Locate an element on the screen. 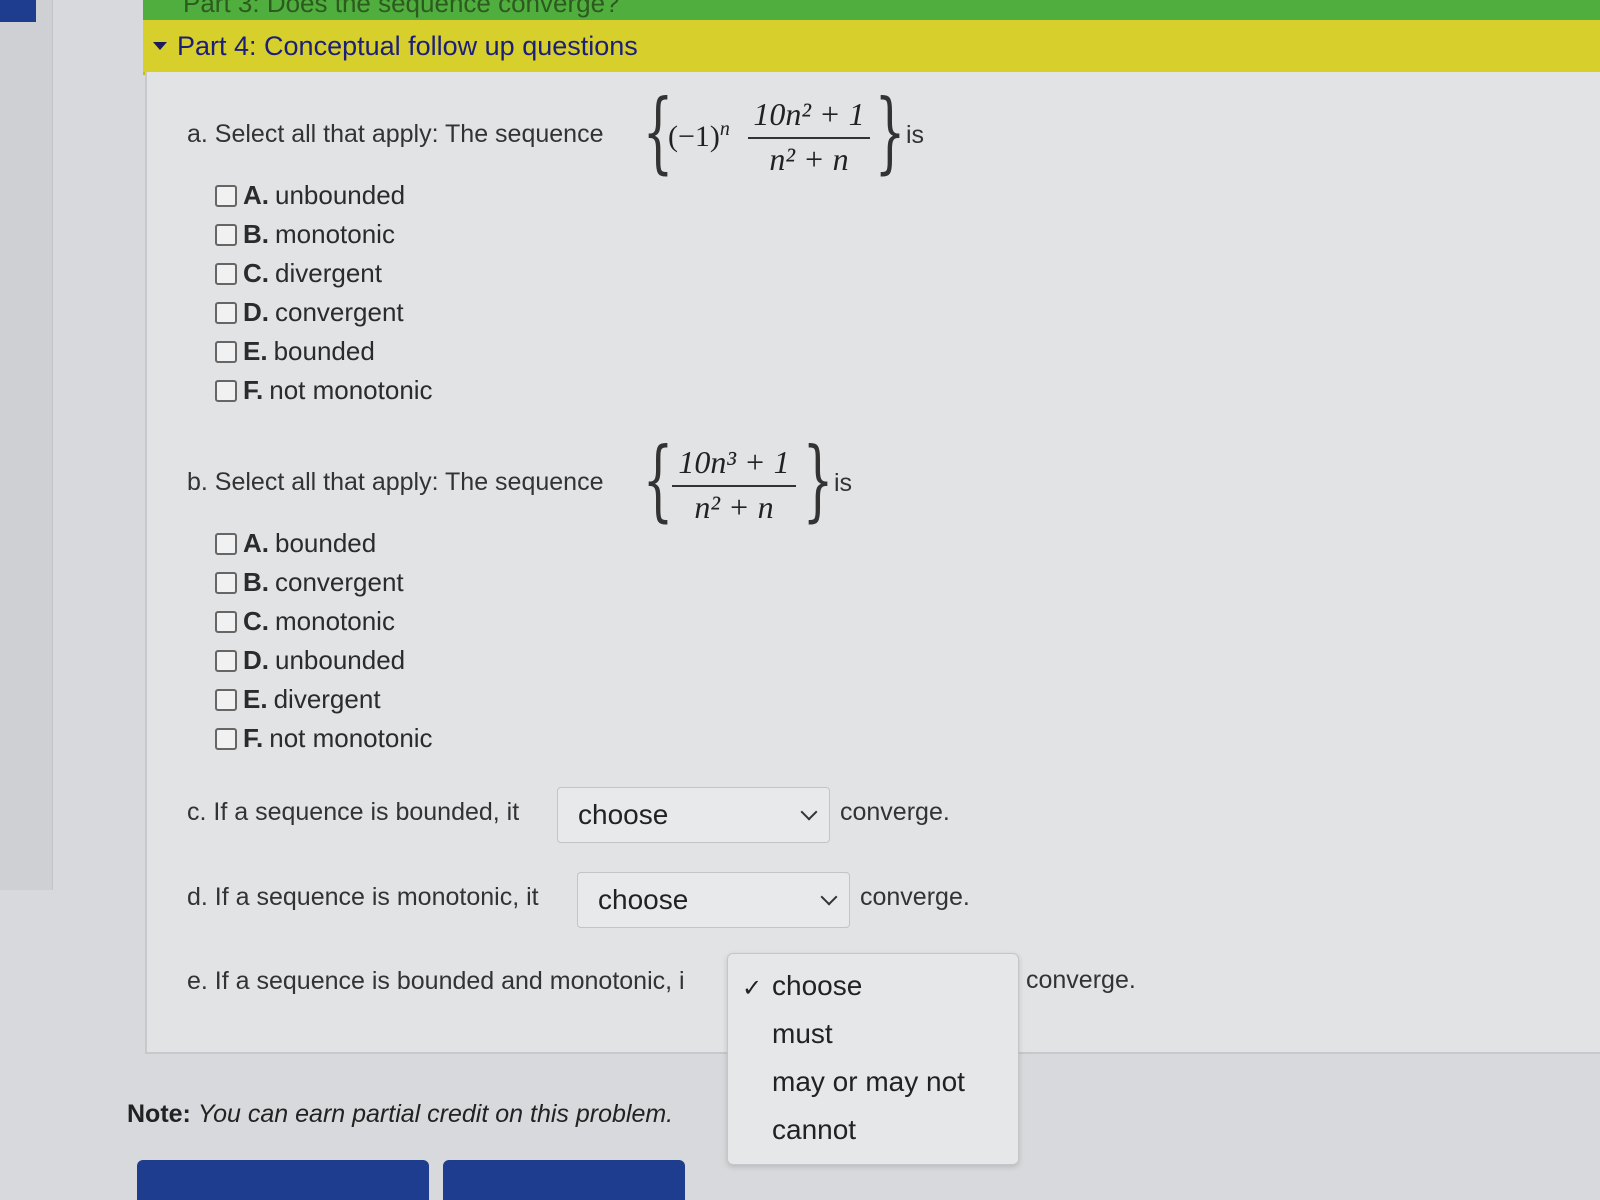 The image size is (1600, 1200). note-label: Note: is located at coordinates (159, 1114).